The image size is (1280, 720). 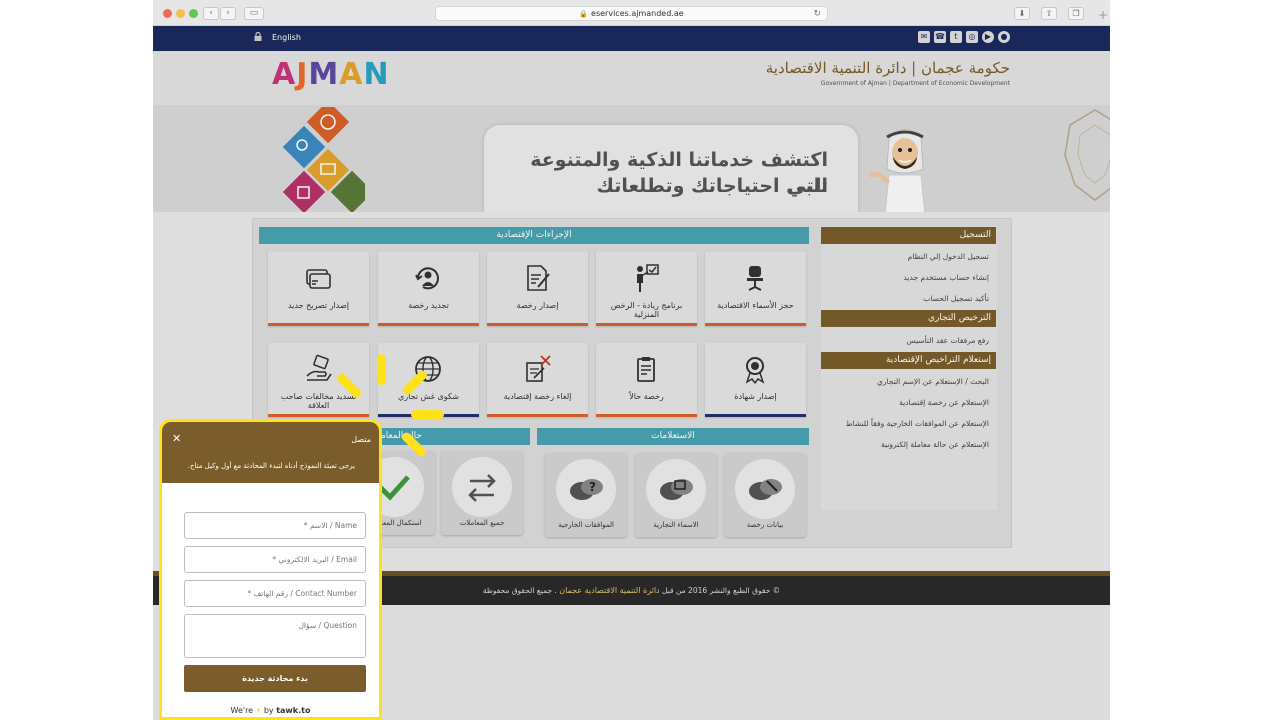 What do you see at coordinates (537, 305) in the screenshot?
I see `service-label: إصدار رخصة` at bounding box center [537, 305].